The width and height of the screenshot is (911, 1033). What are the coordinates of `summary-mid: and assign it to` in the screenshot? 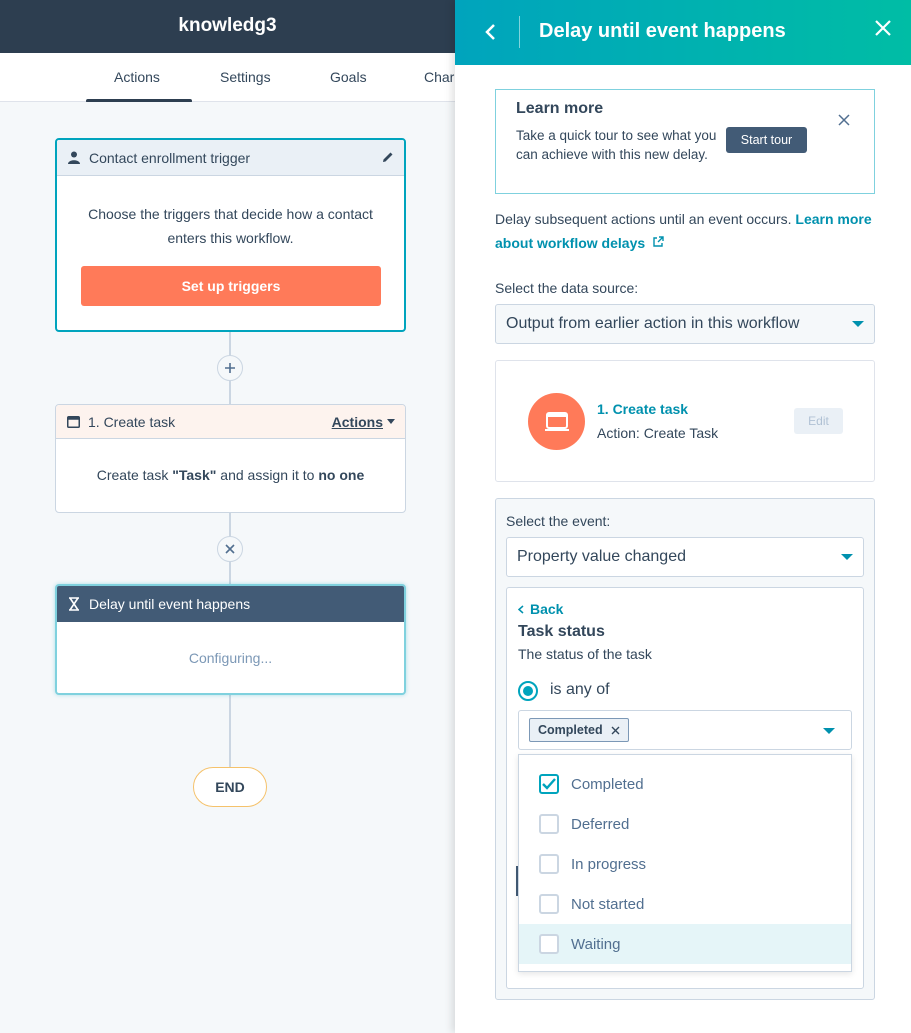 It's located at (267, 475).